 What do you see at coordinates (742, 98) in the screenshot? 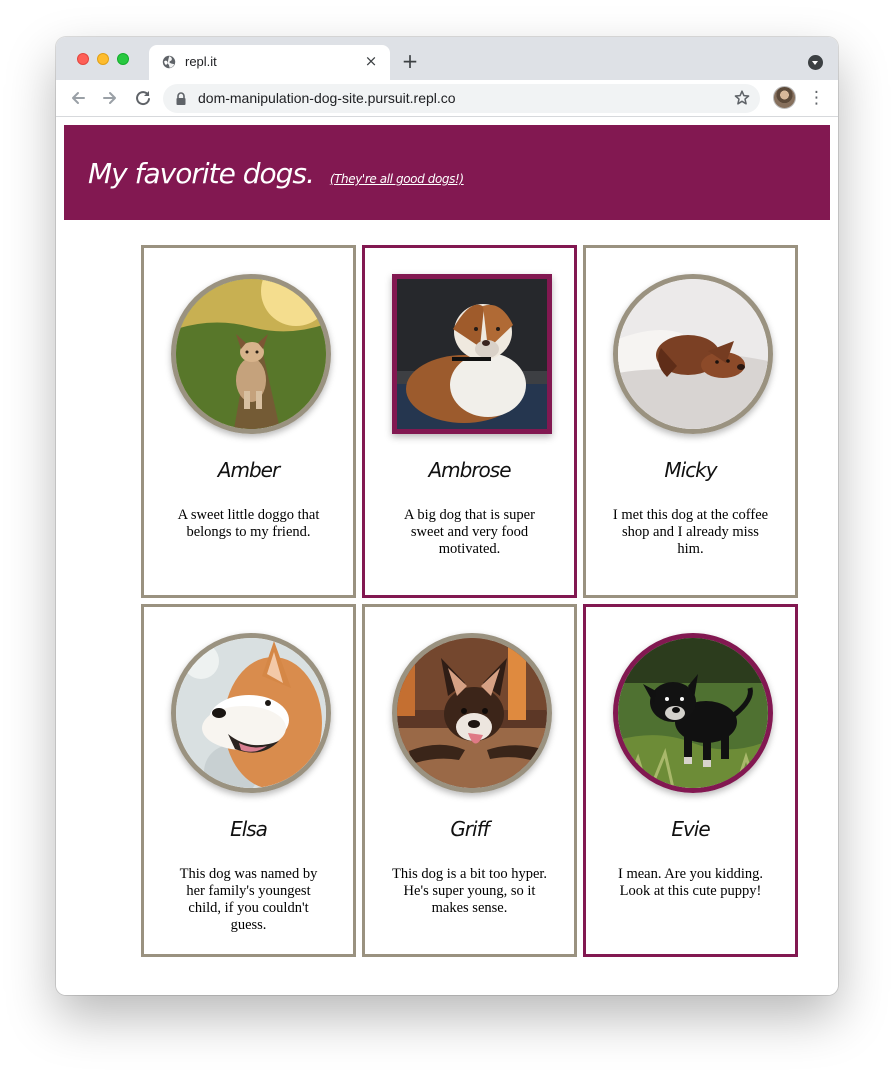
I see `star-icon` at bounding box center [742, 98].